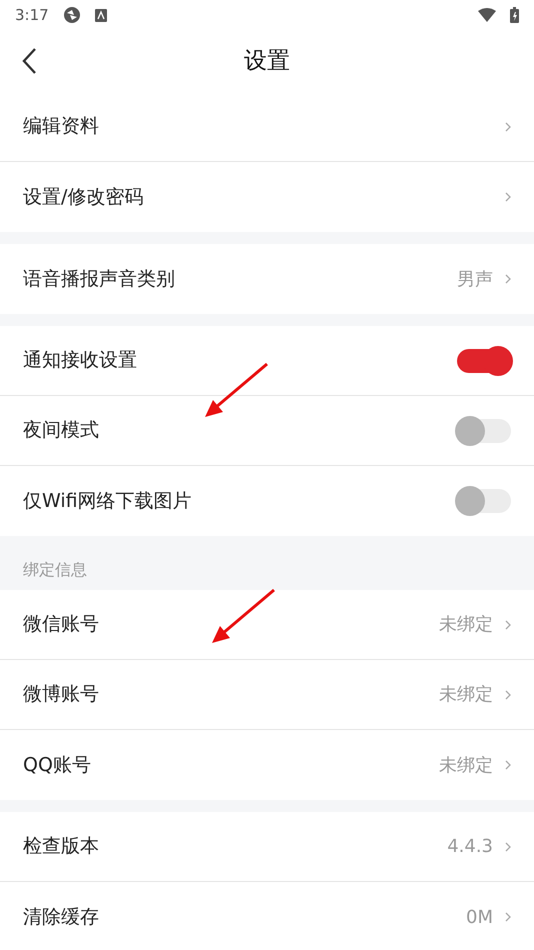  Describe the element at coordinates (267, 916) in the screenshot. I see `settings-row: 清除缓存 0M` at that location.